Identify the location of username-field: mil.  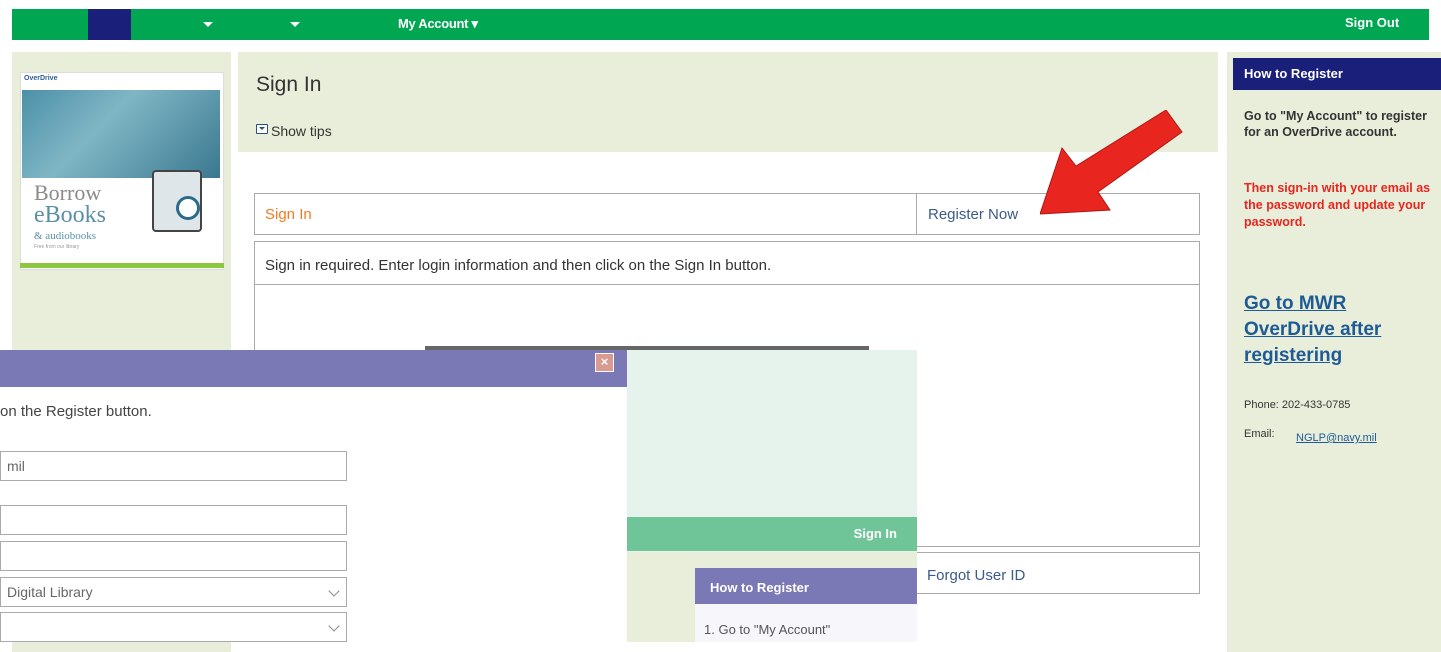
(173, 466).